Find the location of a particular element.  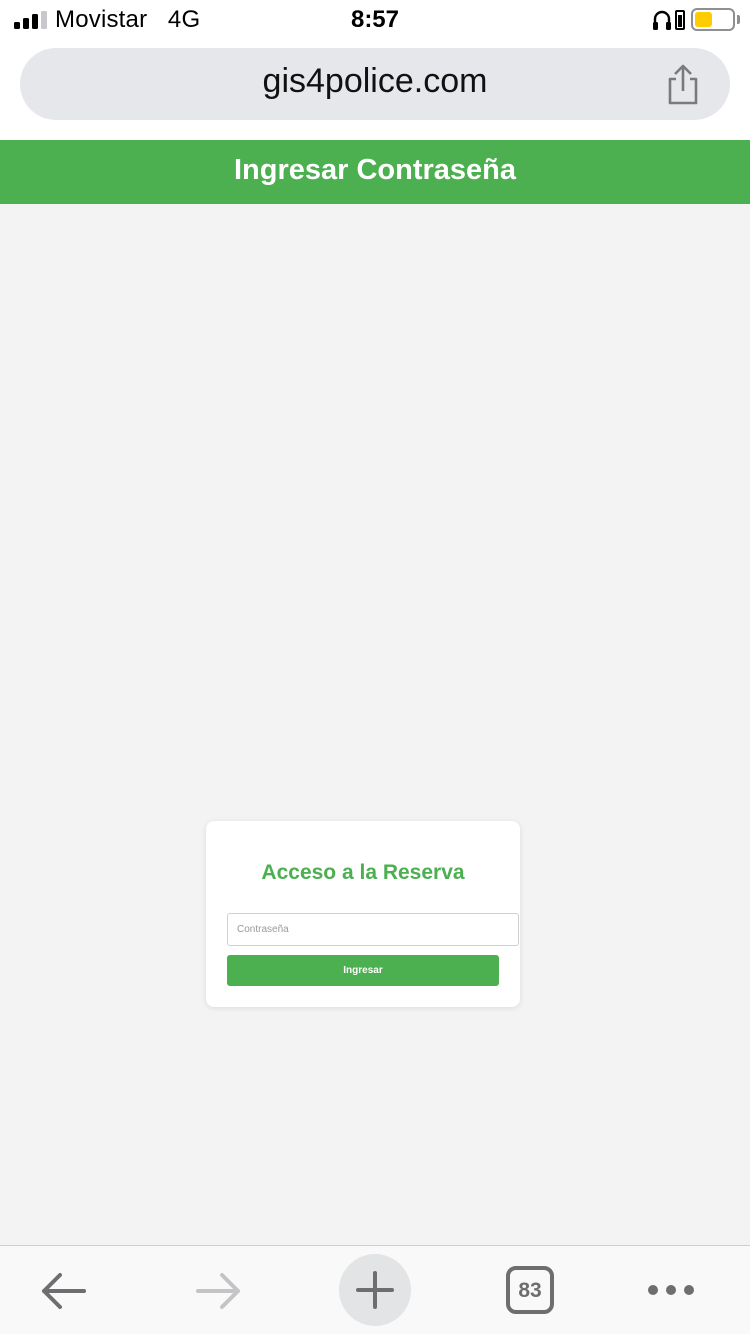

app-header: Ingresar Contraseña is located at coordinates (375, 172).